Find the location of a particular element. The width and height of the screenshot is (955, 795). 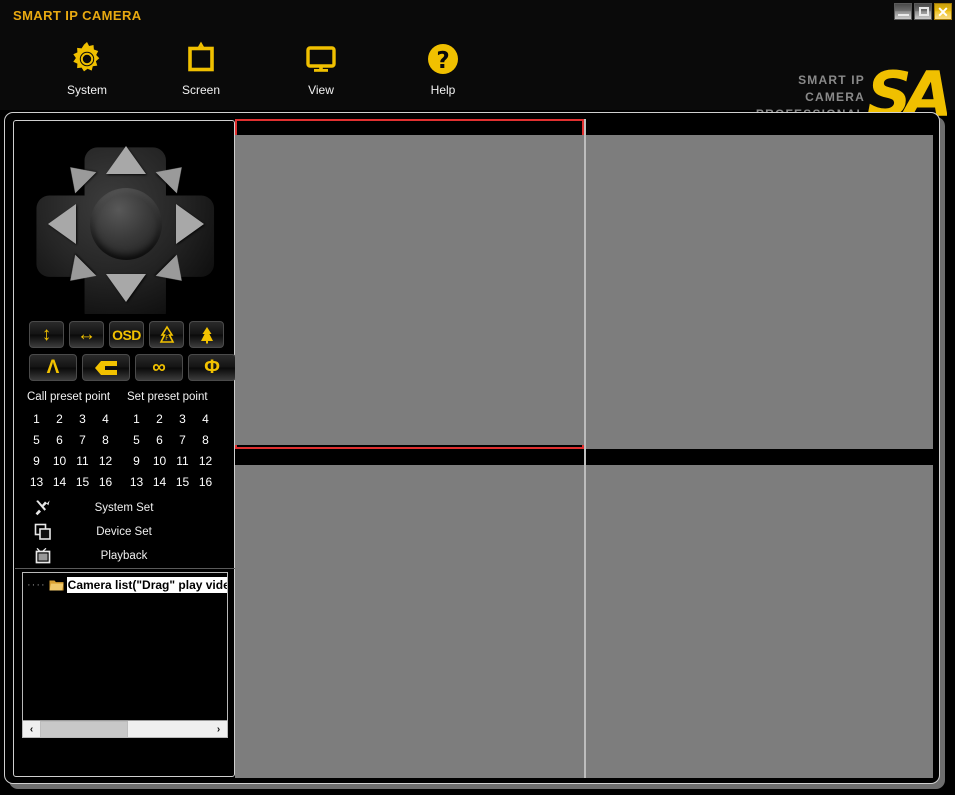

zoom-tree-button is located at coordinates (206, 334).